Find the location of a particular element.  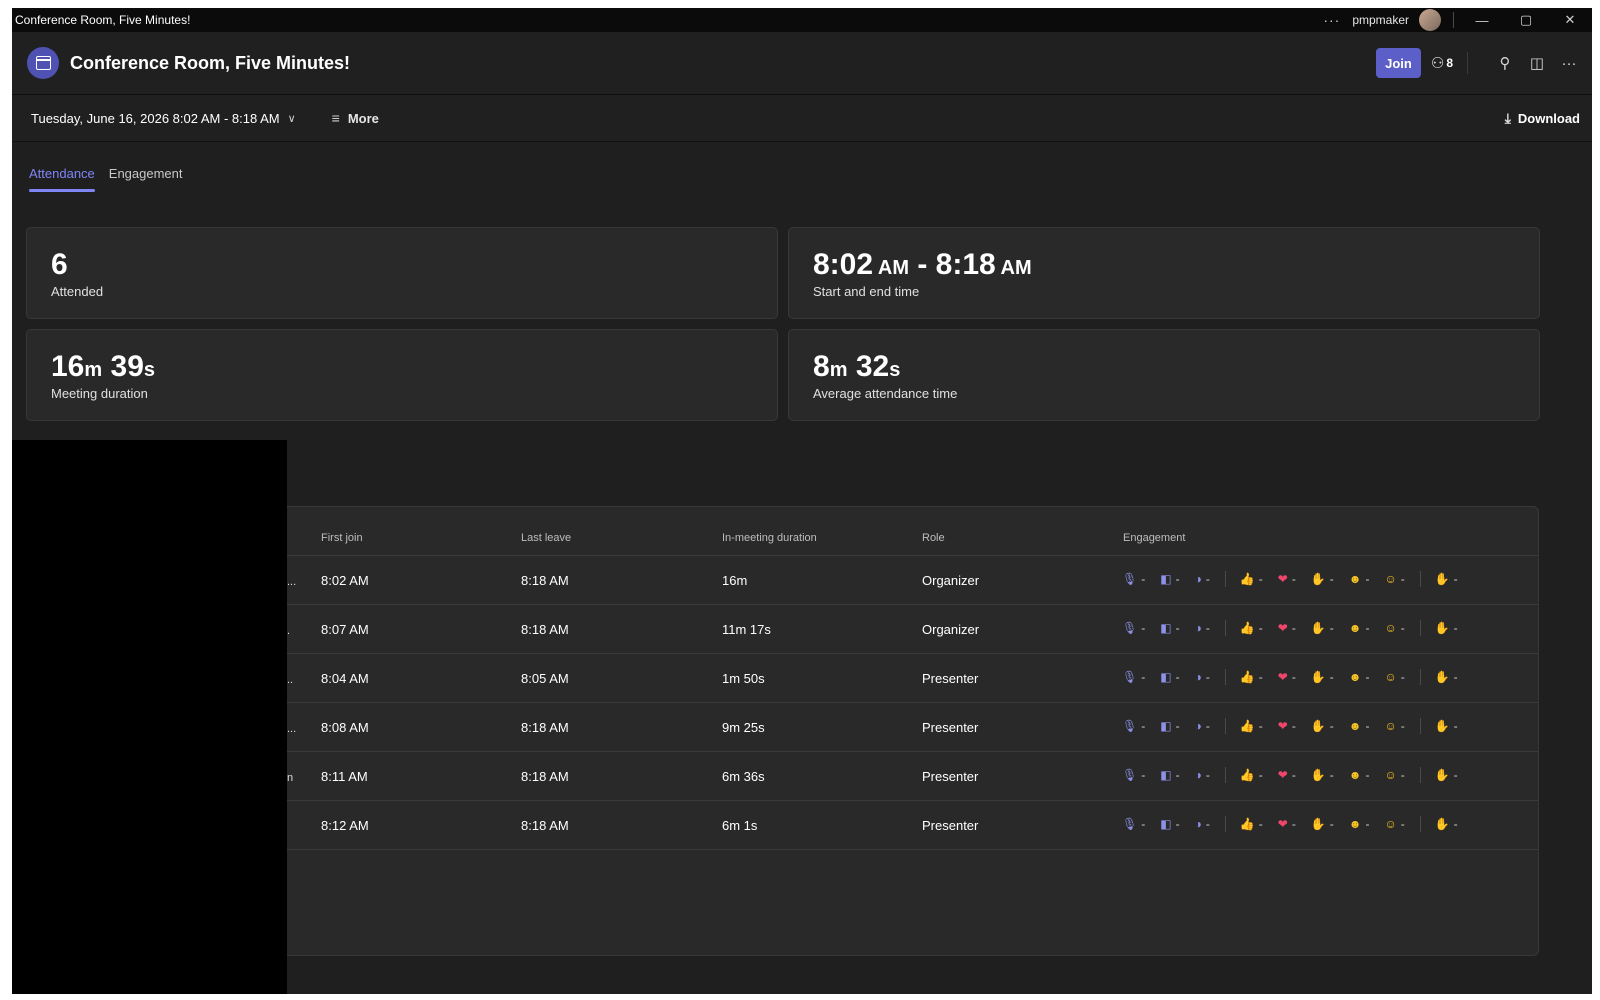

duration-label: Meeting duration is located at coordinates (99, 393).